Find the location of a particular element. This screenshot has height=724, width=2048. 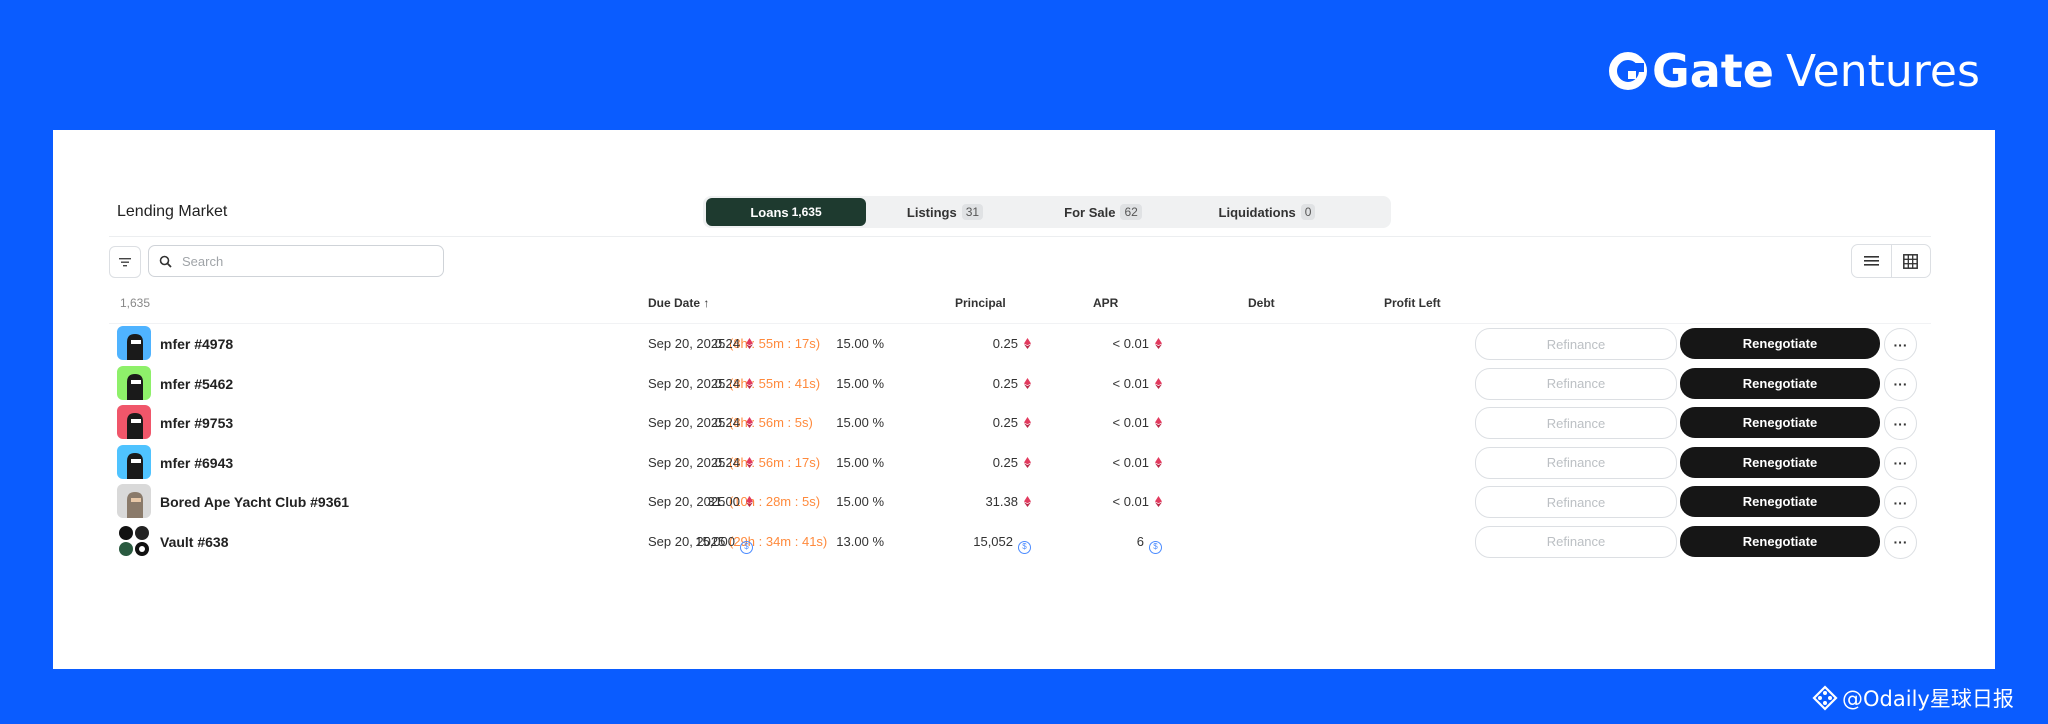

odaily-logo-icon is located at coordinates (1825, 698).